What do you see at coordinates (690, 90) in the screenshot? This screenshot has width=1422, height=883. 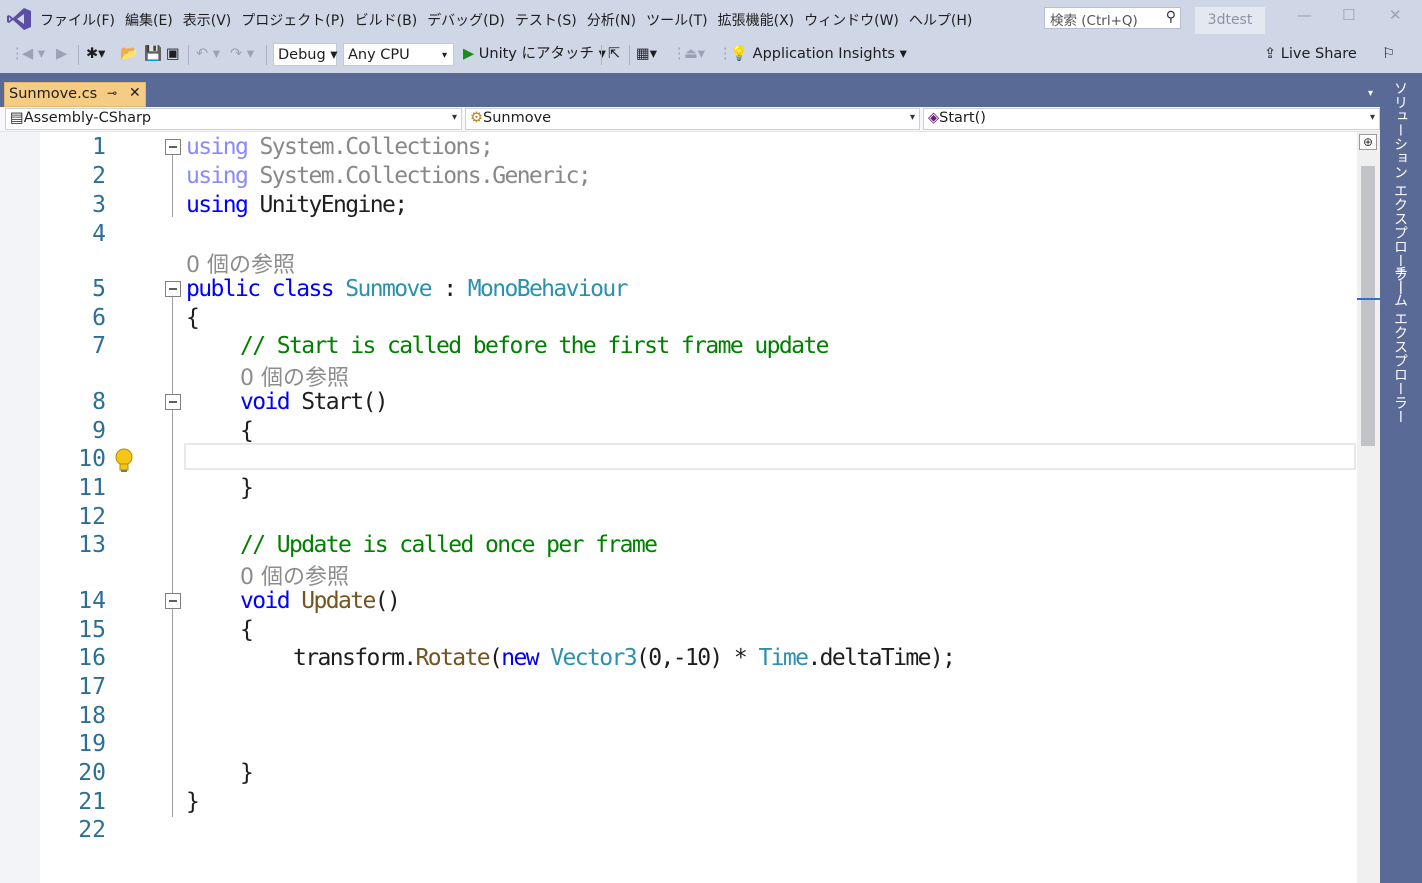 I see `document-tab-strip` at bounding box center [690, 90].